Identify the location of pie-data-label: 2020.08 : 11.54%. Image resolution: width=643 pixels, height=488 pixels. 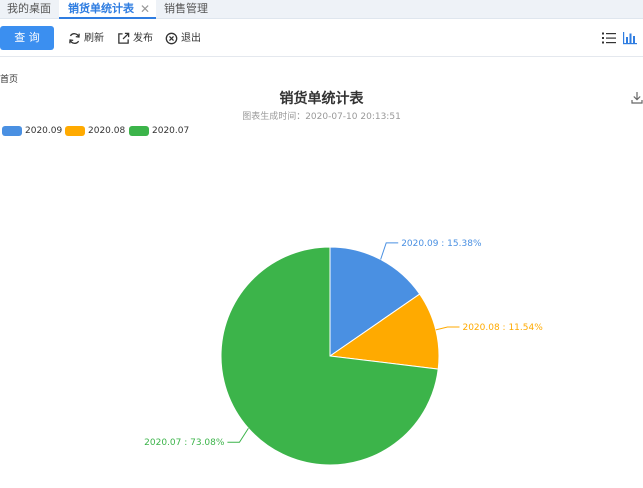
(502, 328).